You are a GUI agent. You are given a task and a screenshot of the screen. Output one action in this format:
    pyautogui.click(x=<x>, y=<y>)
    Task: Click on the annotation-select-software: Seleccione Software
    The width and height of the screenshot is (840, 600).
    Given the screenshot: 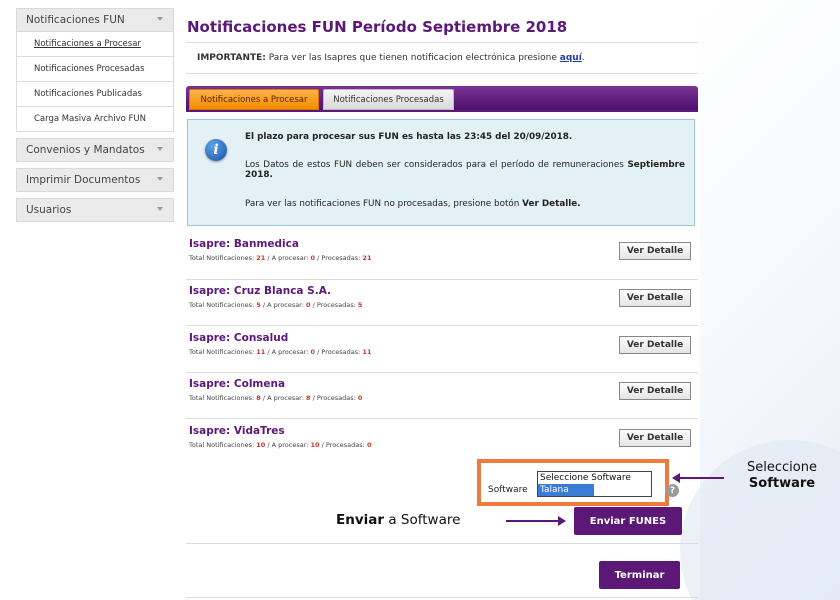 What is the action you would take?
    pyautogui.click(x=782, y=476)
    